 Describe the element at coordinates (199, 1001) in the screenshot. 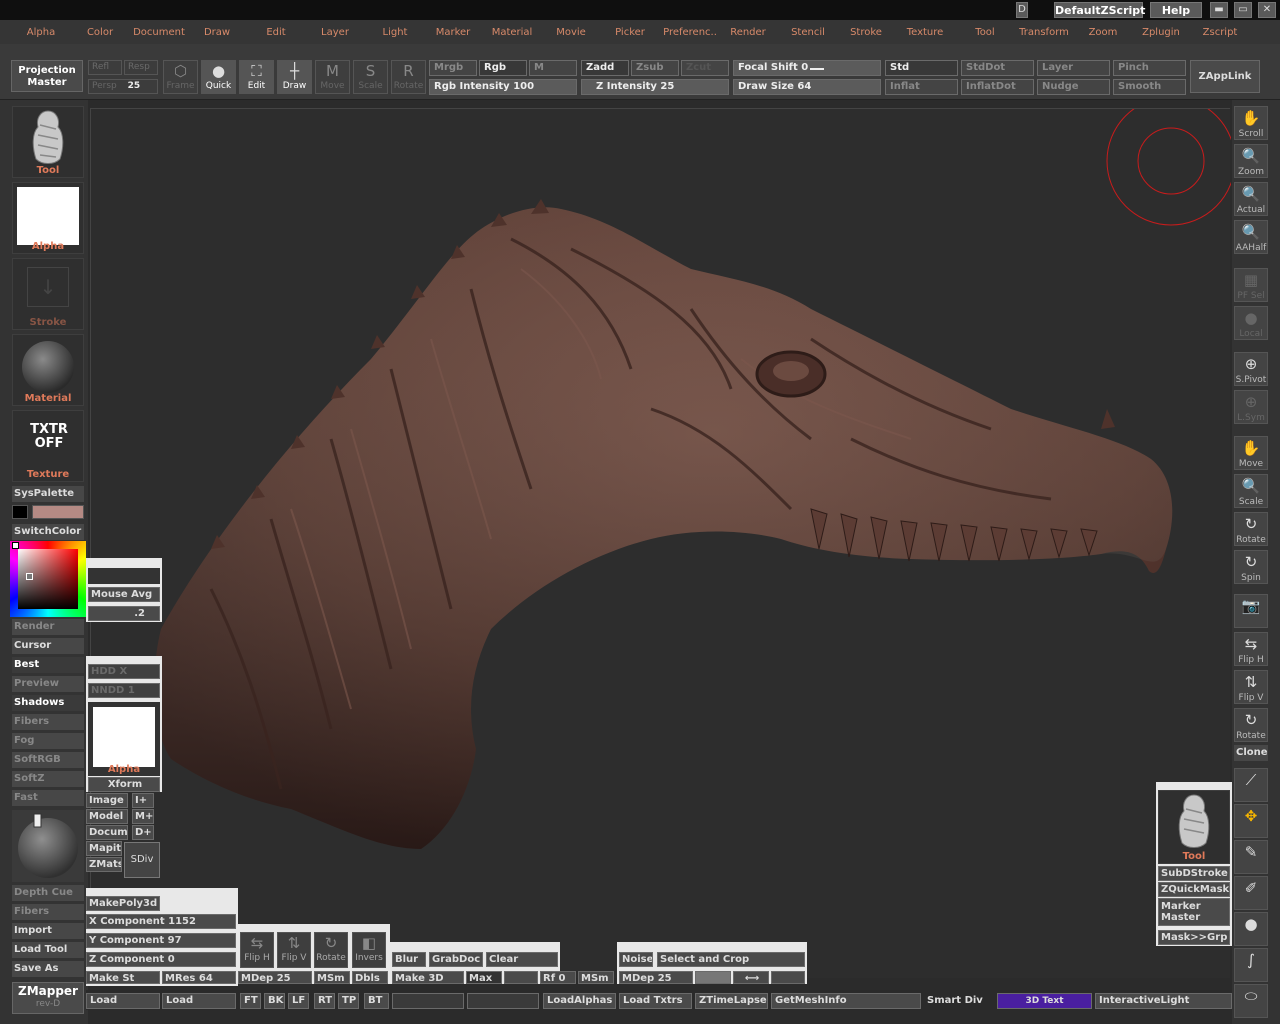

I see `load-button-2: Load` at that location.